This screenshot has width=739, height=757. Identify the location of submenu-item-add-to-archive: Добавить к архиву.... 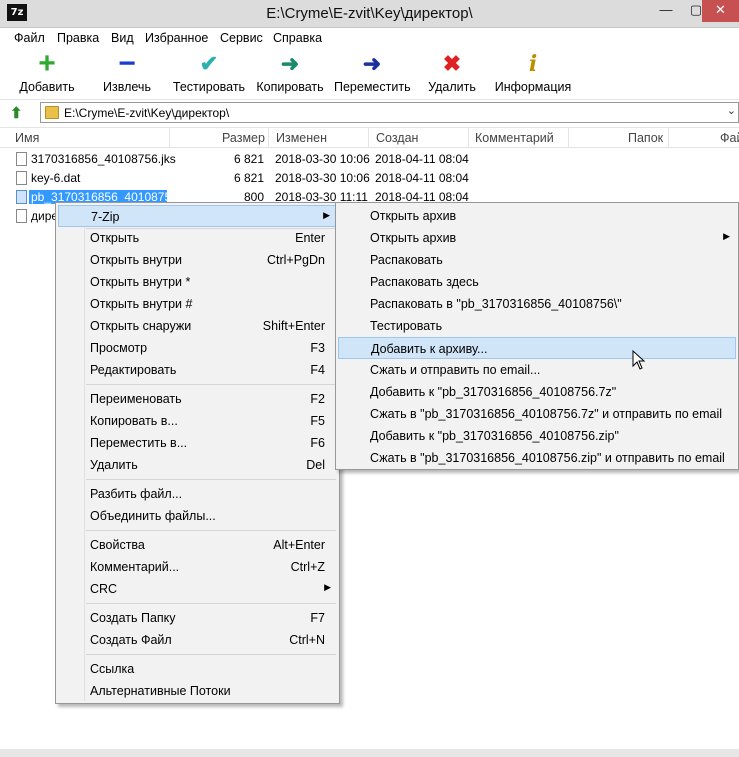
(537, 348).